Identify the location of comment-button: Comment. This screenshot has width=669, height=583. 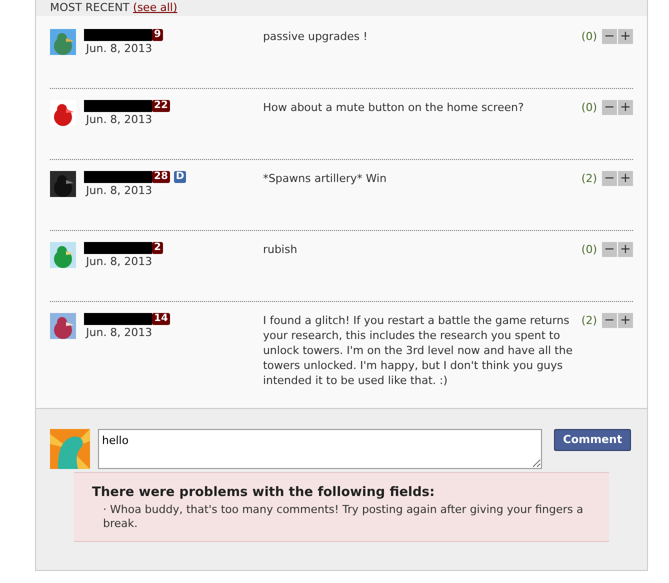
(593, 440).